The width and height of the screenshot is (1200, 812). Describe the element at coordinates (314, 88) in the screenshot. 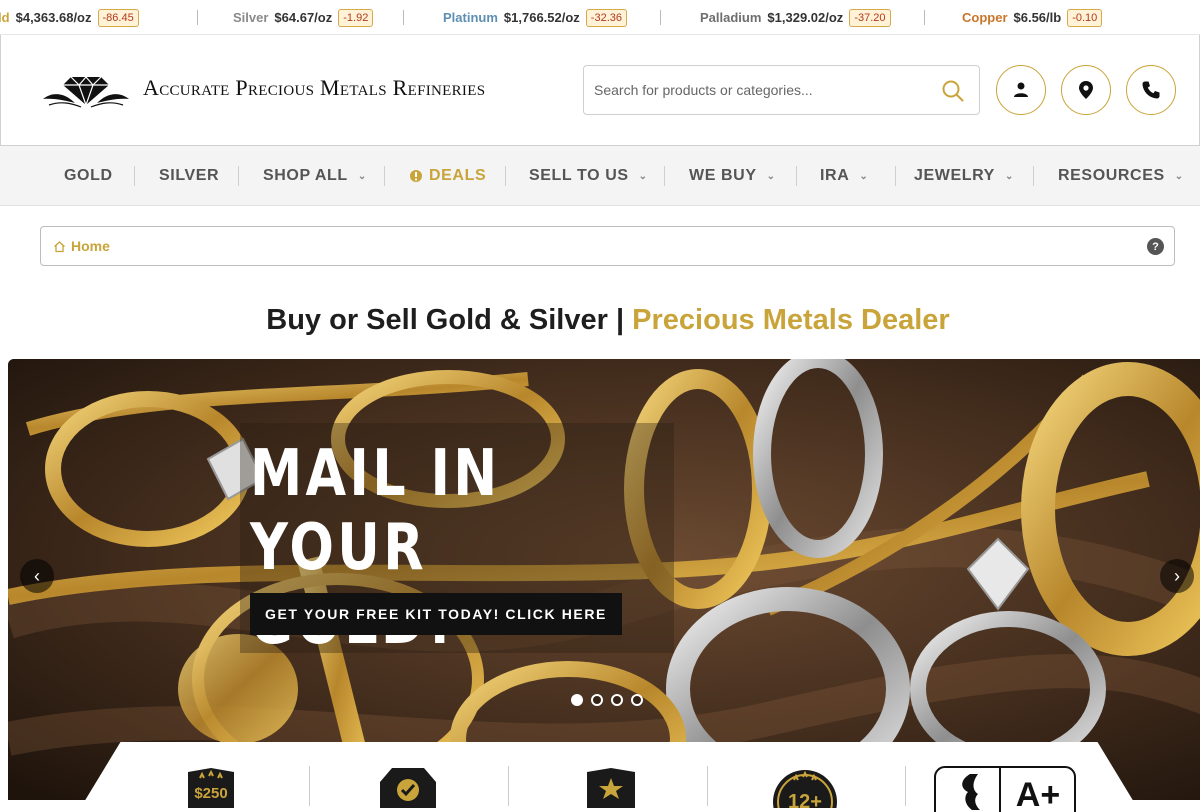

I see `brand-name: Accurate Precious Metals Refineries` at that location.